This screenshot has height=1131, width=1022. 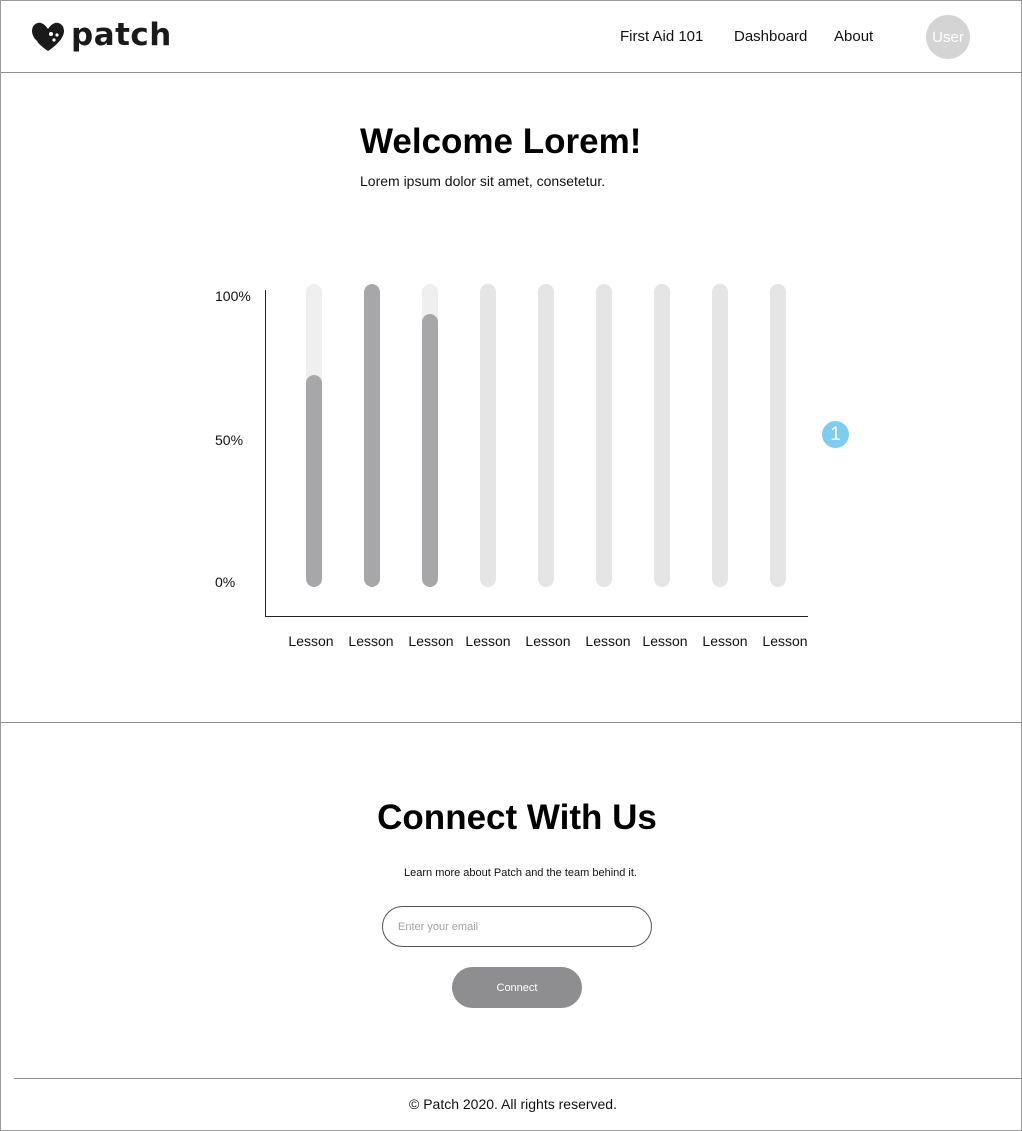 What do you see at coordinates (511, 37) in the screenshot?
I see `top-nav-bar: patch First Aid 101 Dashboard About User` at bounding box center [511, 37].